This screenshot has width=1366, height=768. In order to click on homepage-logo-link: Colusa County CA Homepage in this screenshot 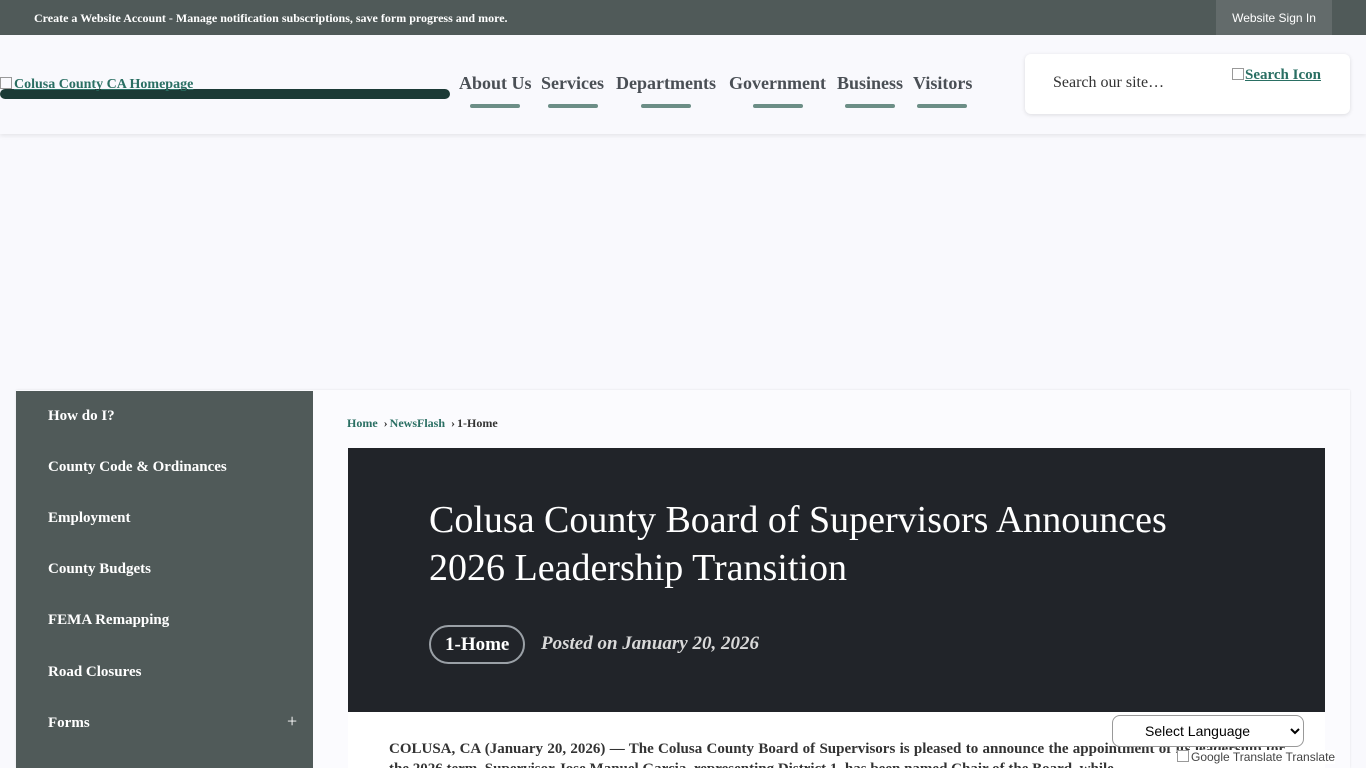, I will do `click(96, 85)`.